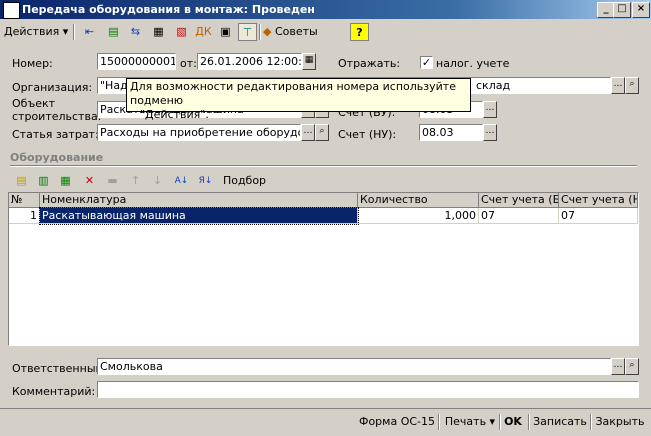 The height and width of the screenshot is (436, 651). Describe the element at coordinates (188, 63) in the screenshot. I see `date-label: от:` at that location.